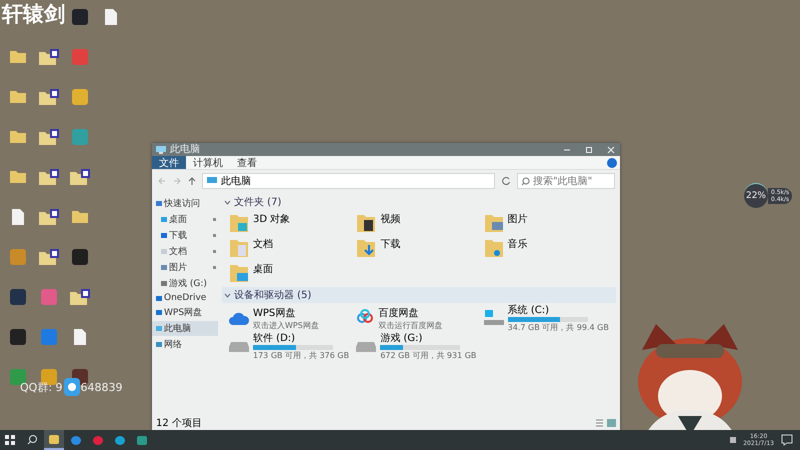  I want to click on folder-label: 桌面, so click(263, 269).